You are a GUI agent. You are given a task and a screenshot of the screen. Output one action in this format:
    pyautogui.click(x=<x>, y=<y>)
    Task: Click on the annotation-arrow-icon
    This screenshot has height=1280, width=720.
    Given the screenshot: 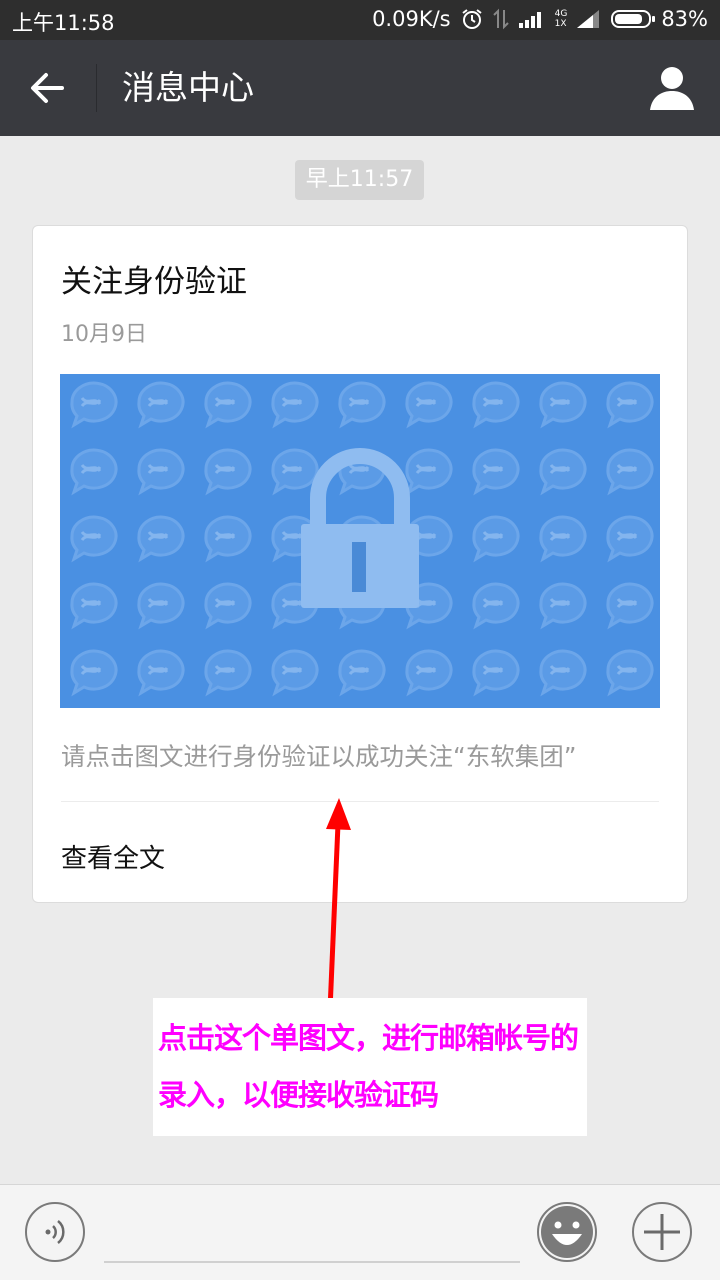 What is the action you would take?
    pyautogui.click(x=338, y=904)
    